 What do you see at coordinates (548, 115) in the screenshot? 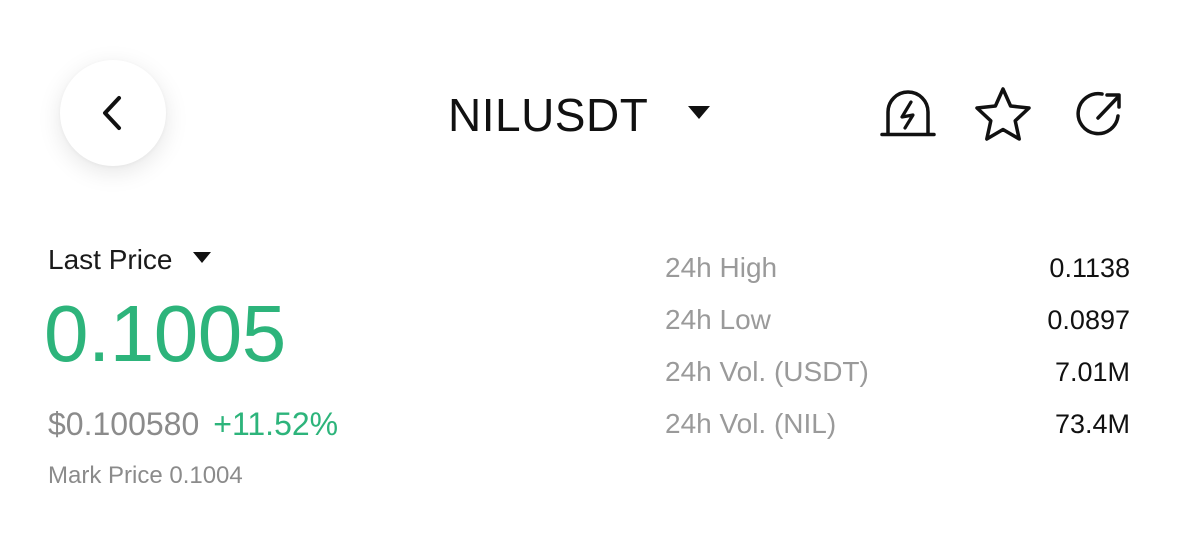
I see `symbol-title: NILUSDT` at bounding box center [548, 115].